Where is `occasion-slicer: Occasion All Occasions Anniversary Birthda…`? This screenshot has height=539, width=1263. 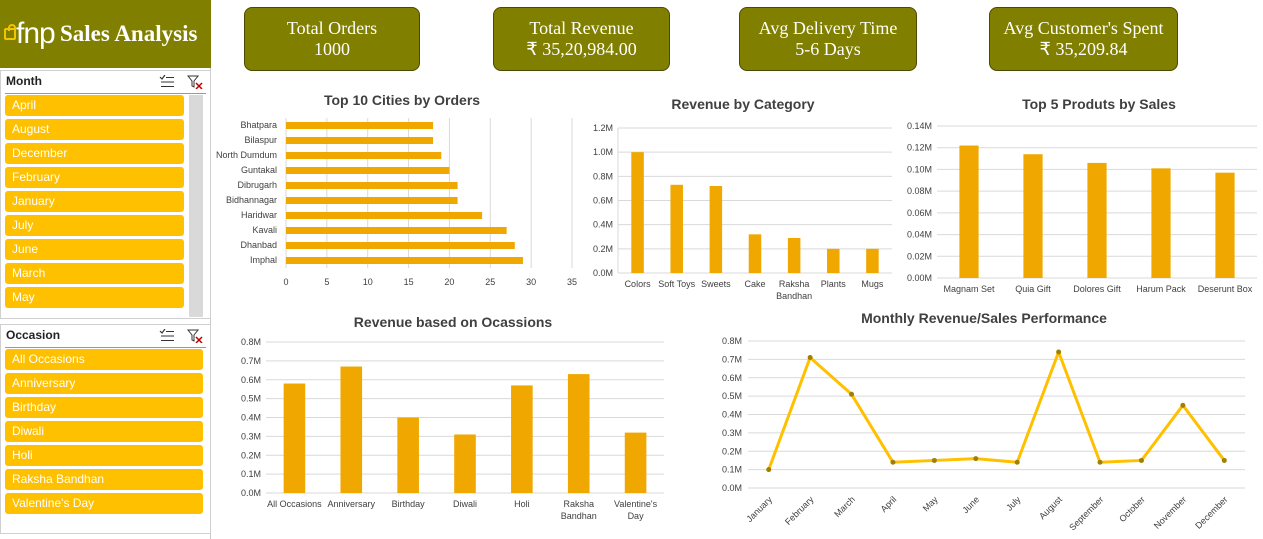 occasion-slicer: Occasion All Occasions Anniversary Birthda… is located at coordinates (105, 429).